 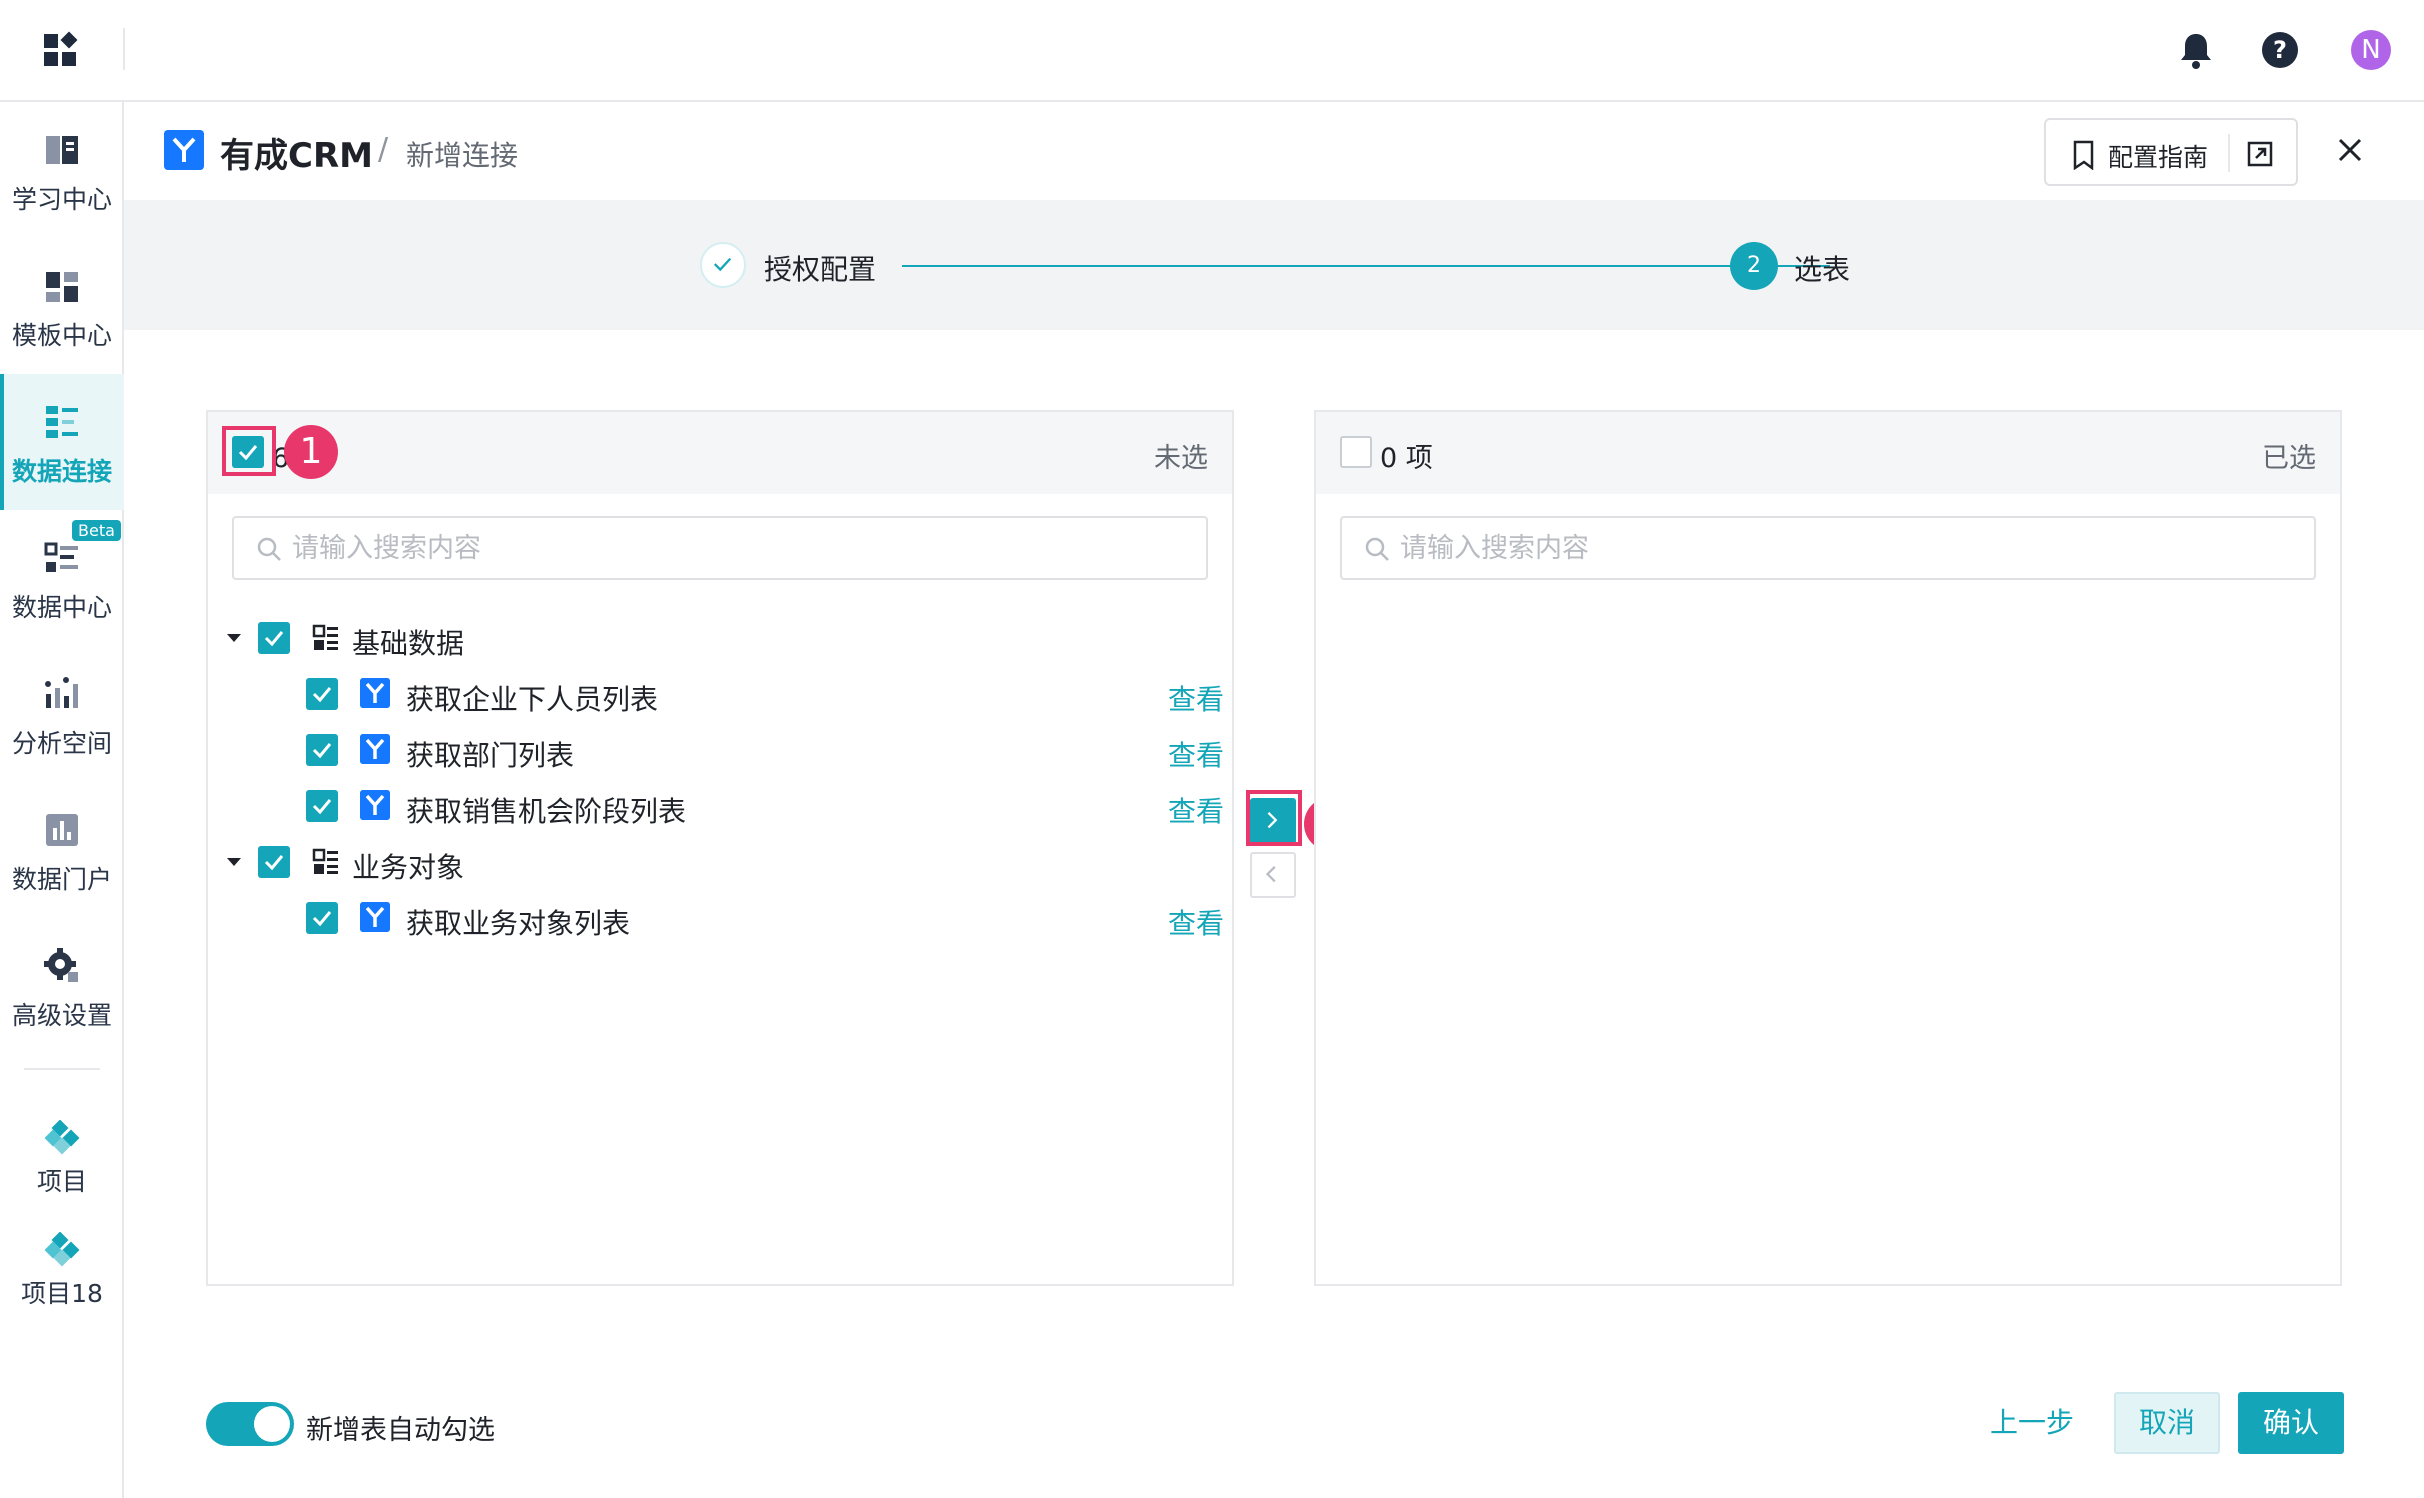 I want to click on sidebar-project-item: 项目, so click(x=62, y=1164).